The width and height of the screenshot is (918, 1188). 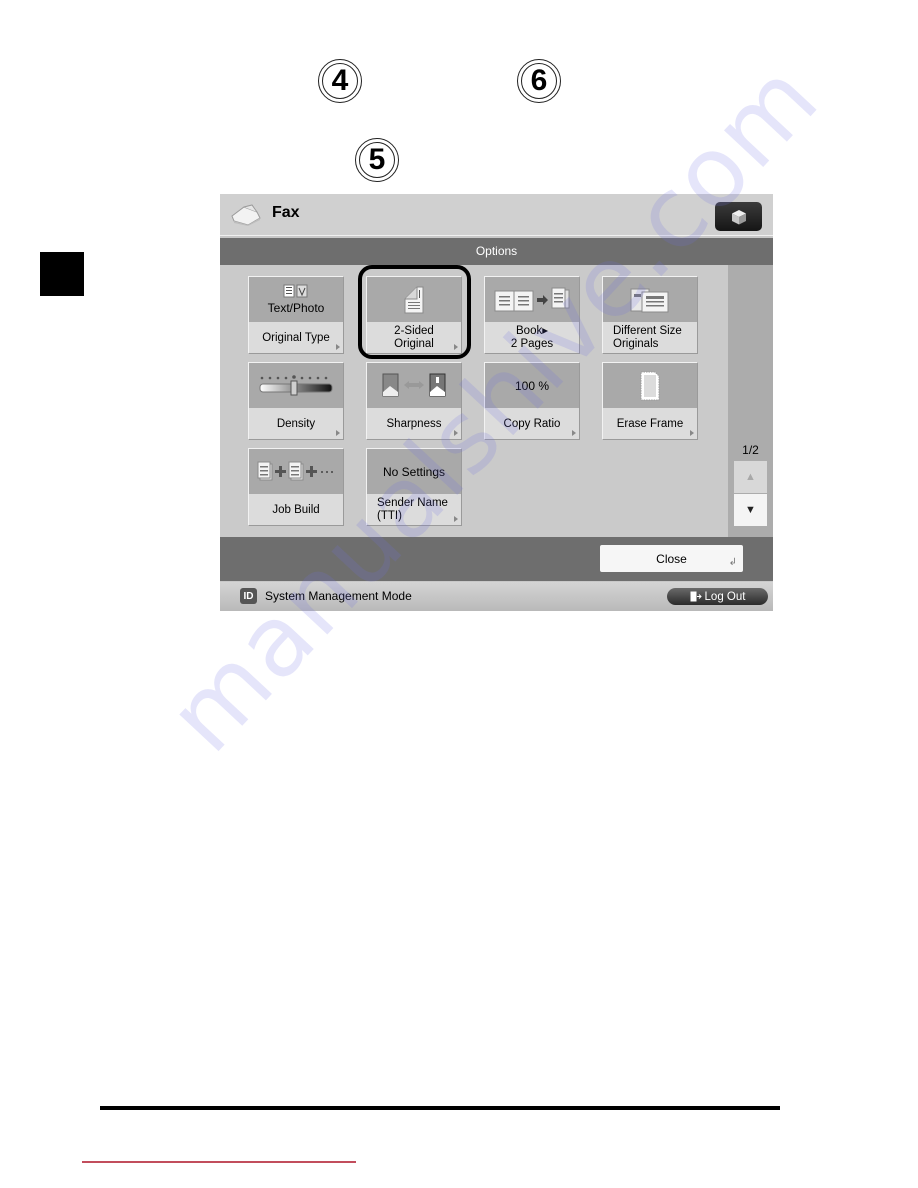 I want to click on card-value: 100 %, so click(x=532, y=385).